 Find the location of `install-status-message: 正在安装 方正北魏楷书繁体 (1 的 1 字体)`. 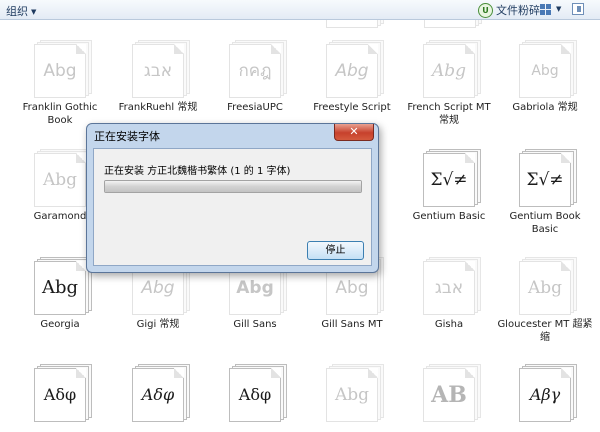

install-status-message: 正在安装 方正北魏楷书繁体 (1 的 1 字体) is located at coordinates (197, 171).